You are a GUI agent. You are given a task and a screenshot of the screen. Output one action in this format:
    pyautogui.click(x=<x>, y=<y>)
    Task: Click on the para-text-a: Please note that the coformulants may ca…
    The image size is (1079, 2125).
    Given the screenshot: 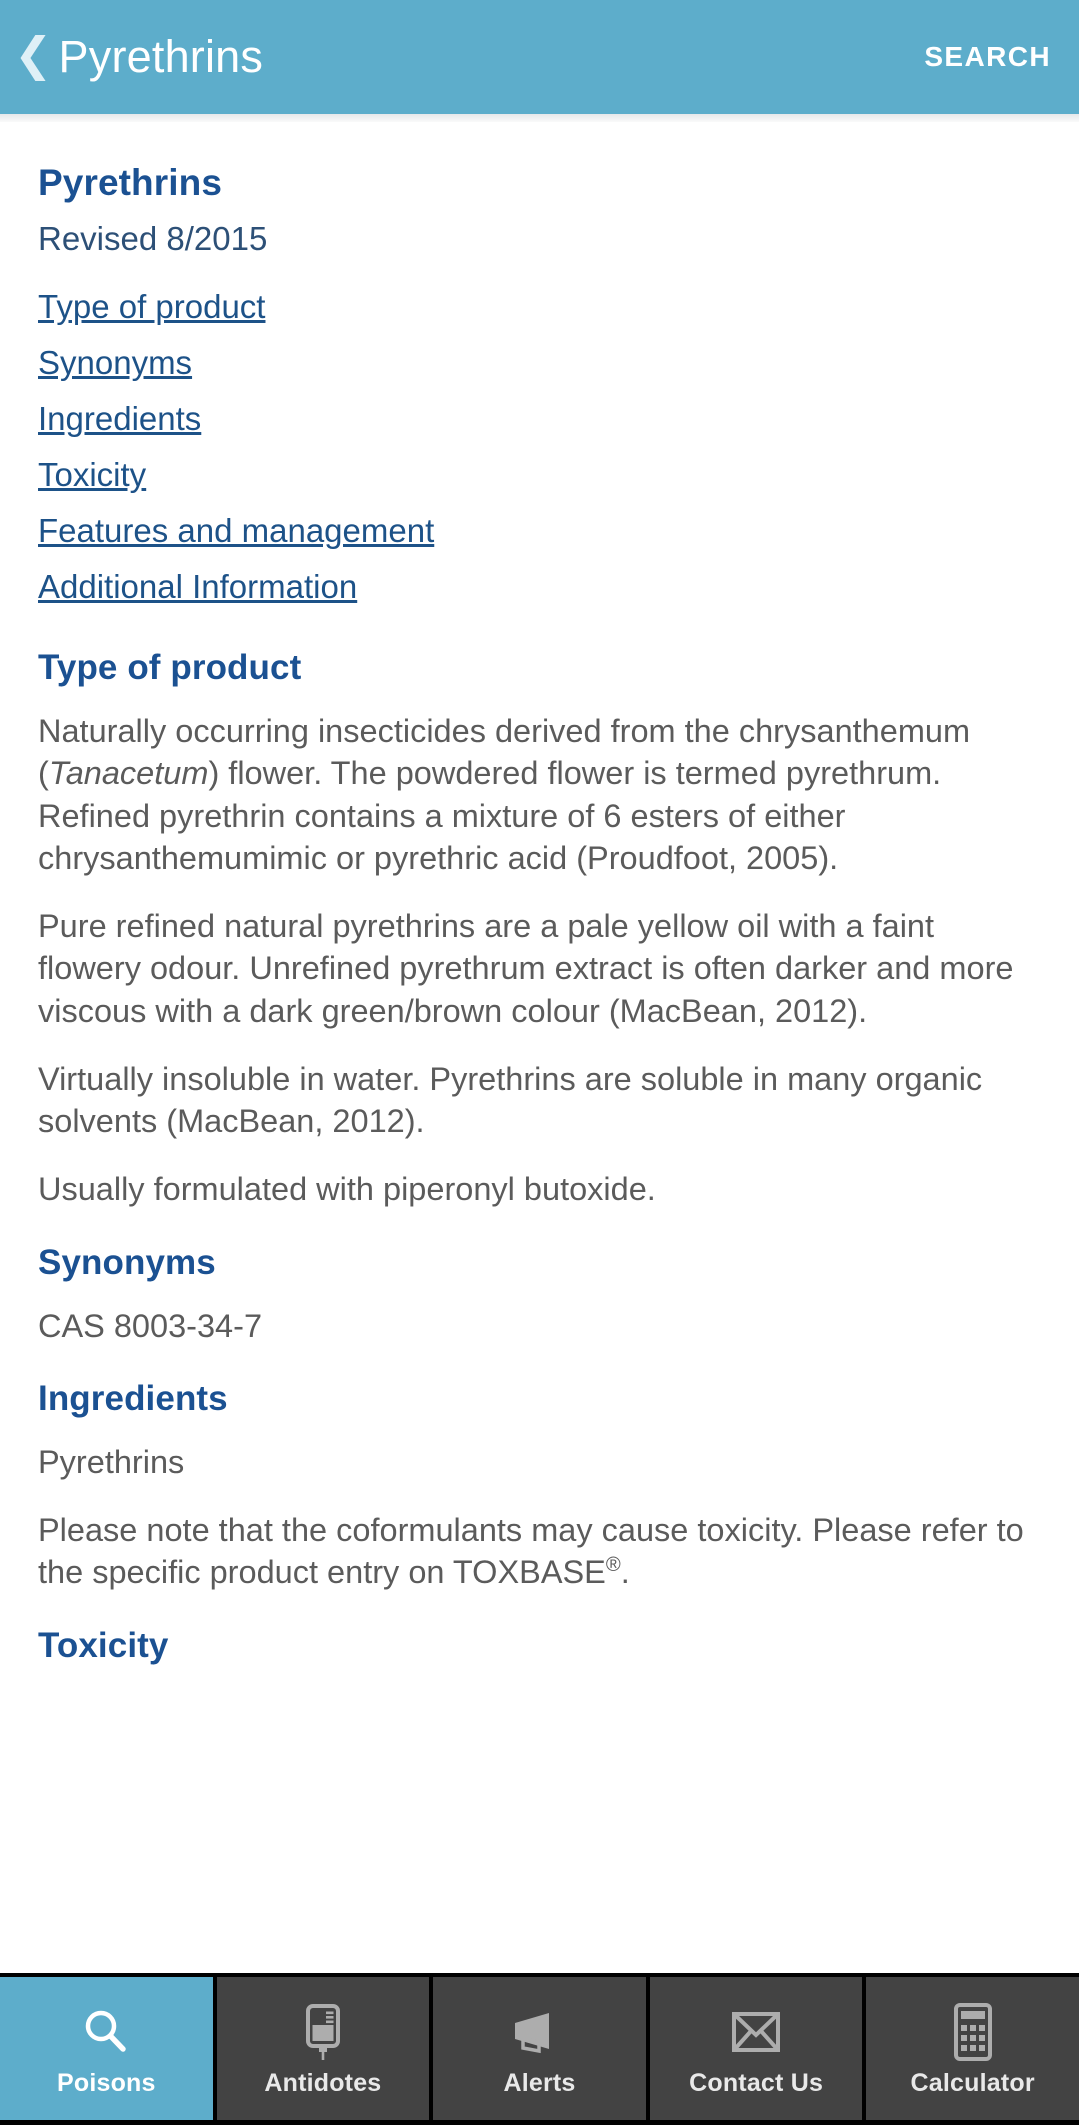 What is the action you would take?
    pyautogui.click(x=531, y=1551)
    